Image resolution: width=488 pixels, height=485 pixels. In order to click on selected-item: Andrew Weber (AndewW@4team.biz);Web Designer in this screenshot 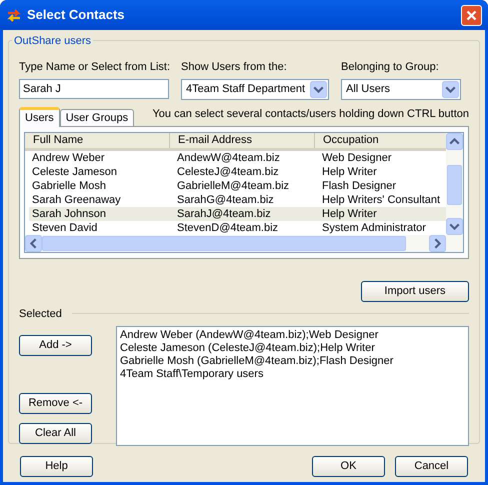, I will do `click(292, 335)`.